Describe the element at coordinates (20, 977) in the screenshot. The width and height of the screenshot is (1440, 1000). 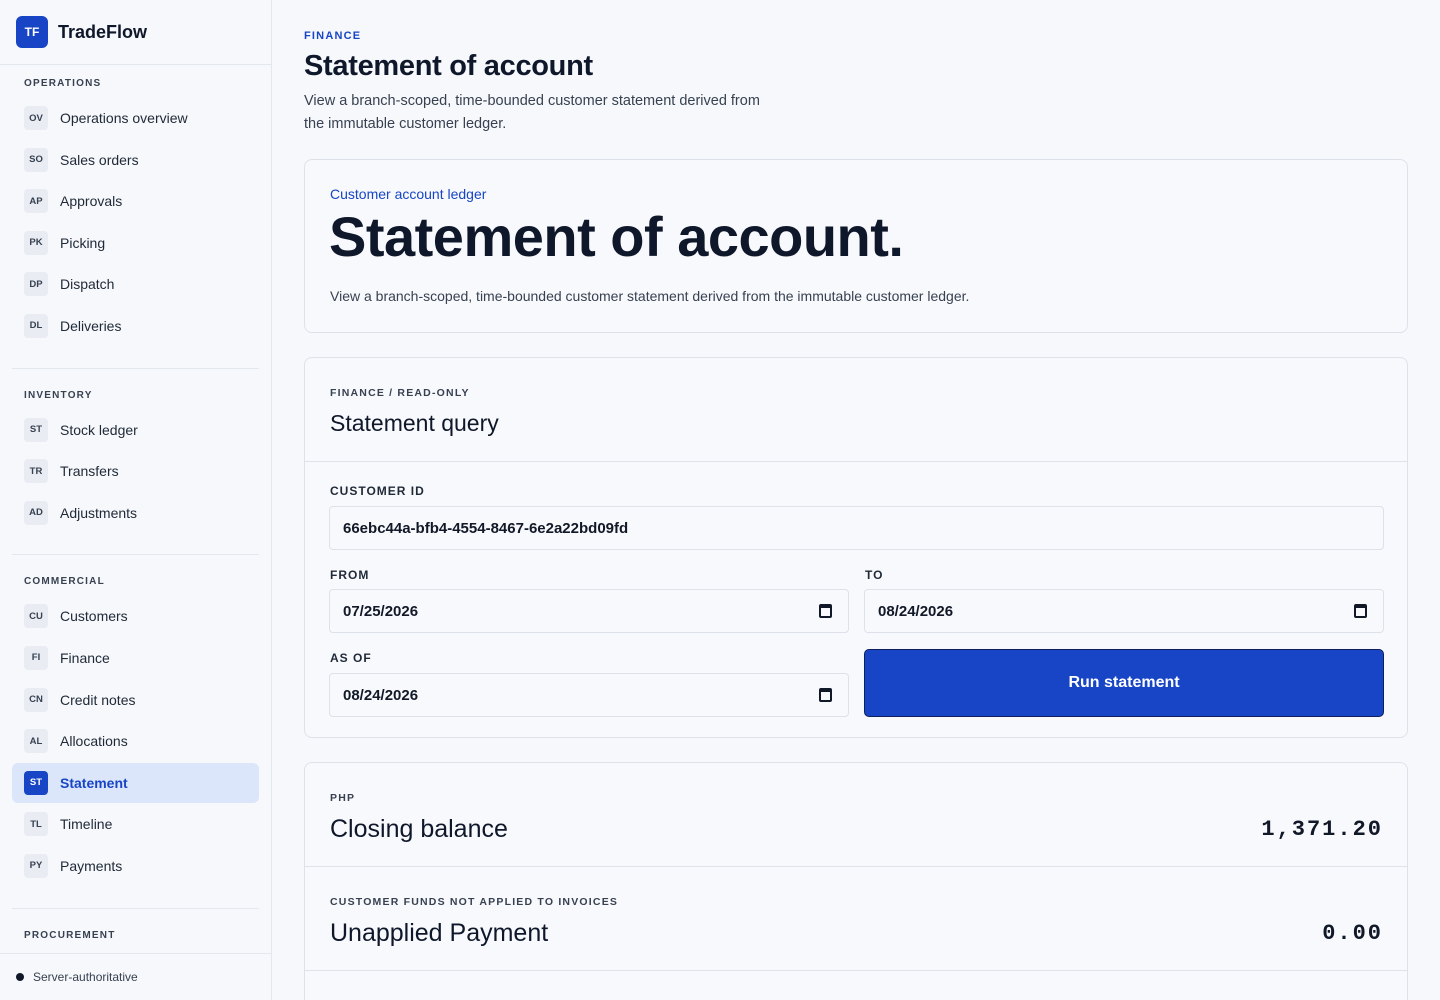
I see `status-dot-icon` at that location.